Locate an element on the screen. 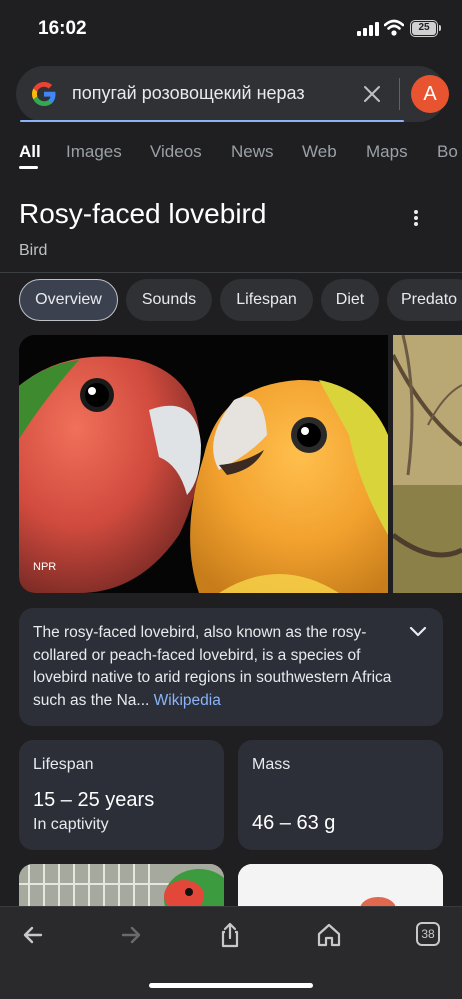 The image size is (462, 999). battery-level: 25 is located at coordinates (424, 28).